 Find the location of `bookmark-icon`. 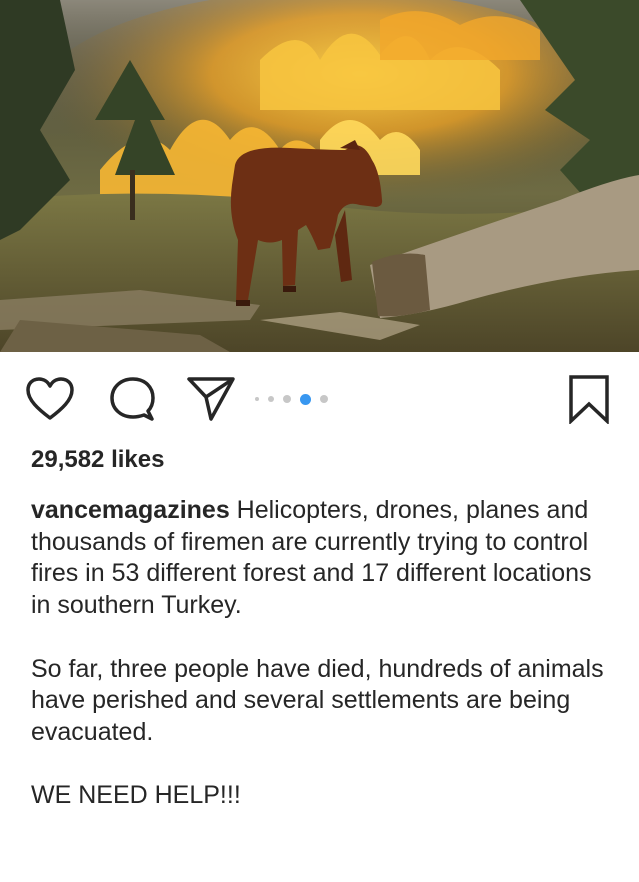

bookmark-icon is located at coordinates (589, 399).